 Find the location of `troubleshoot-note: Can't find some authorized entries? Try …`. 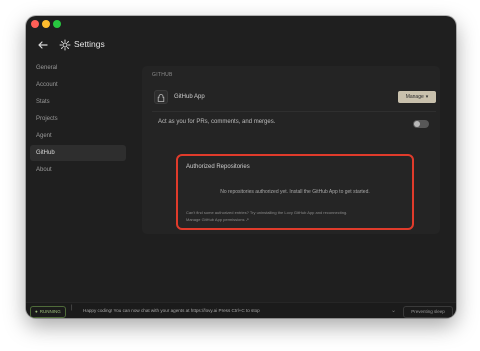

troubleshoot-note: Can't find some authorized entries? Try … is located at coordinates (267, 212).